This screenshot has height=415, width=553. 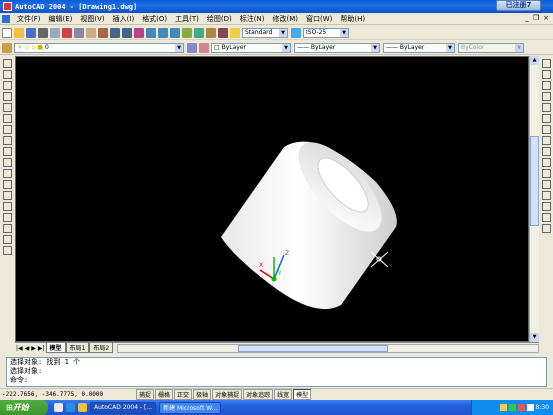 I want to click on autocad-app-icon, so click(x=7, y=6).